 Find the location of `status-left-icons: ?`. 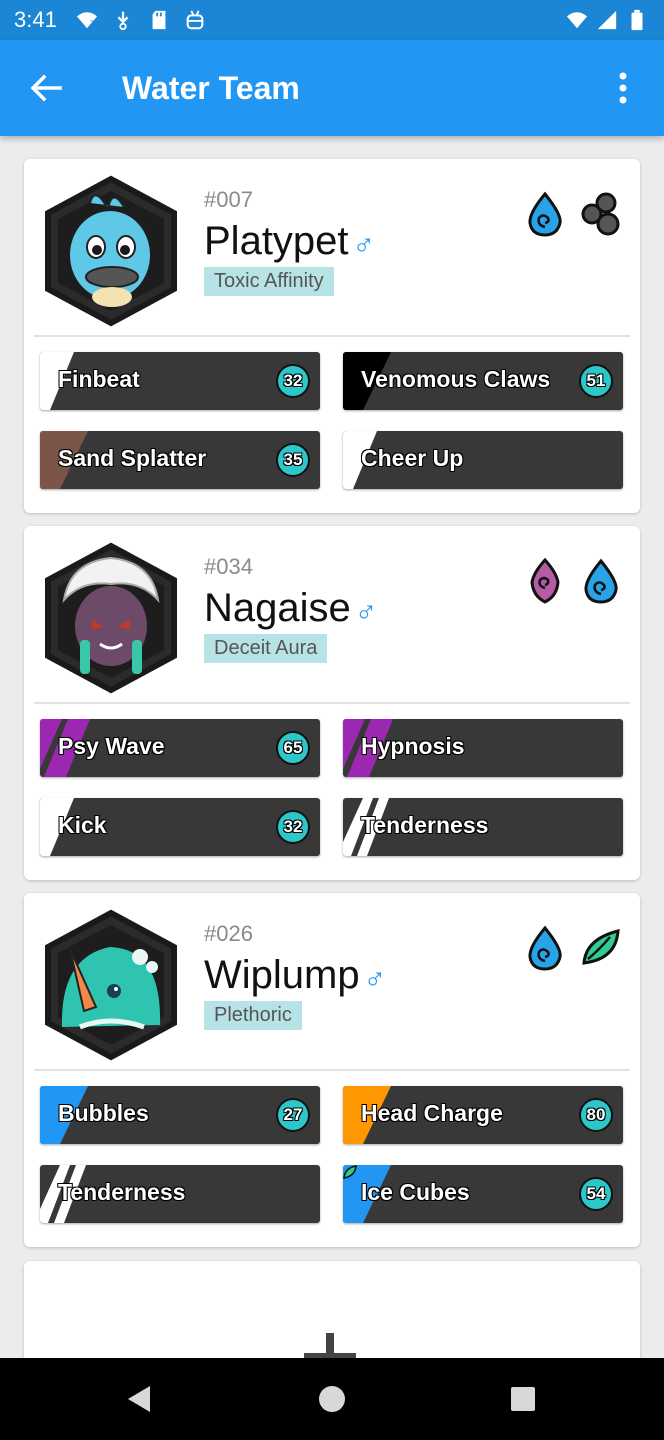

status-left-icons: ? is located at coordinates (141, 20).